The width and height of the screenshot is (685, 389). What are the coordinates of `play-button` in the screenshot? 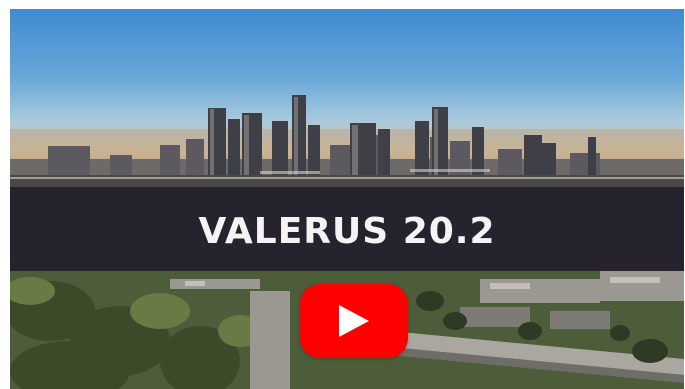 It's located at (354, 321).